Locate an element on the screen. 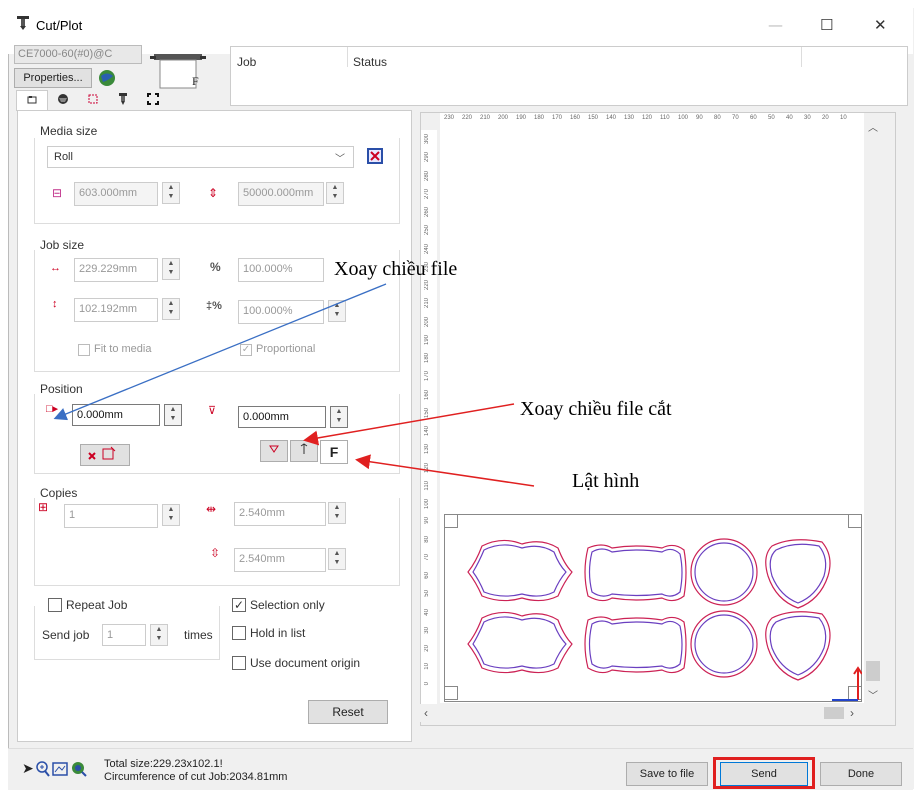  annotation-rotate-file: Xoay chiều file is located at coordinates (396, 269).